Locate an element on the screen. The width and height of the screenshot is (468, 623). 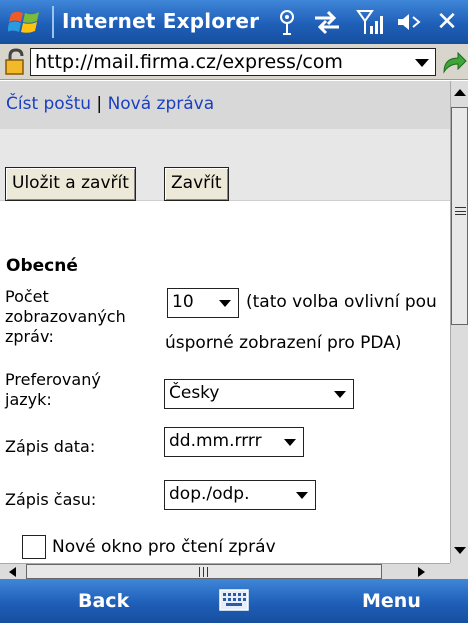
message-count-label-line3: zpráv: is located at coordinates (29, 336).